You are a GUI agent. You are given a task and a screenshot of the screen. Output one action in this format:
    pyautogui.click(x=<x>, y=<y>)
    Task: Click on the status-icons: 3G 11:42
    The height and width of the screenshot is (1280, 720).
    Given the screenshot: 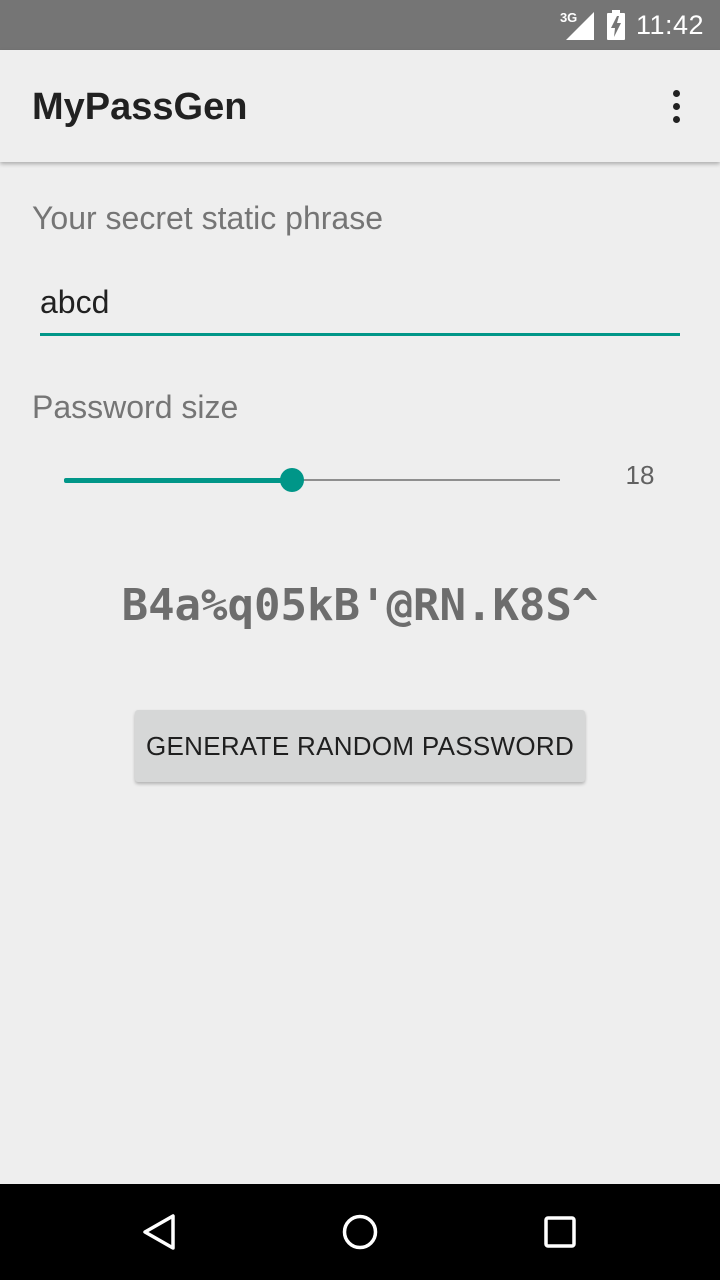 What is the action you would take?
    pyautogui.click(x=632, y=25)
    